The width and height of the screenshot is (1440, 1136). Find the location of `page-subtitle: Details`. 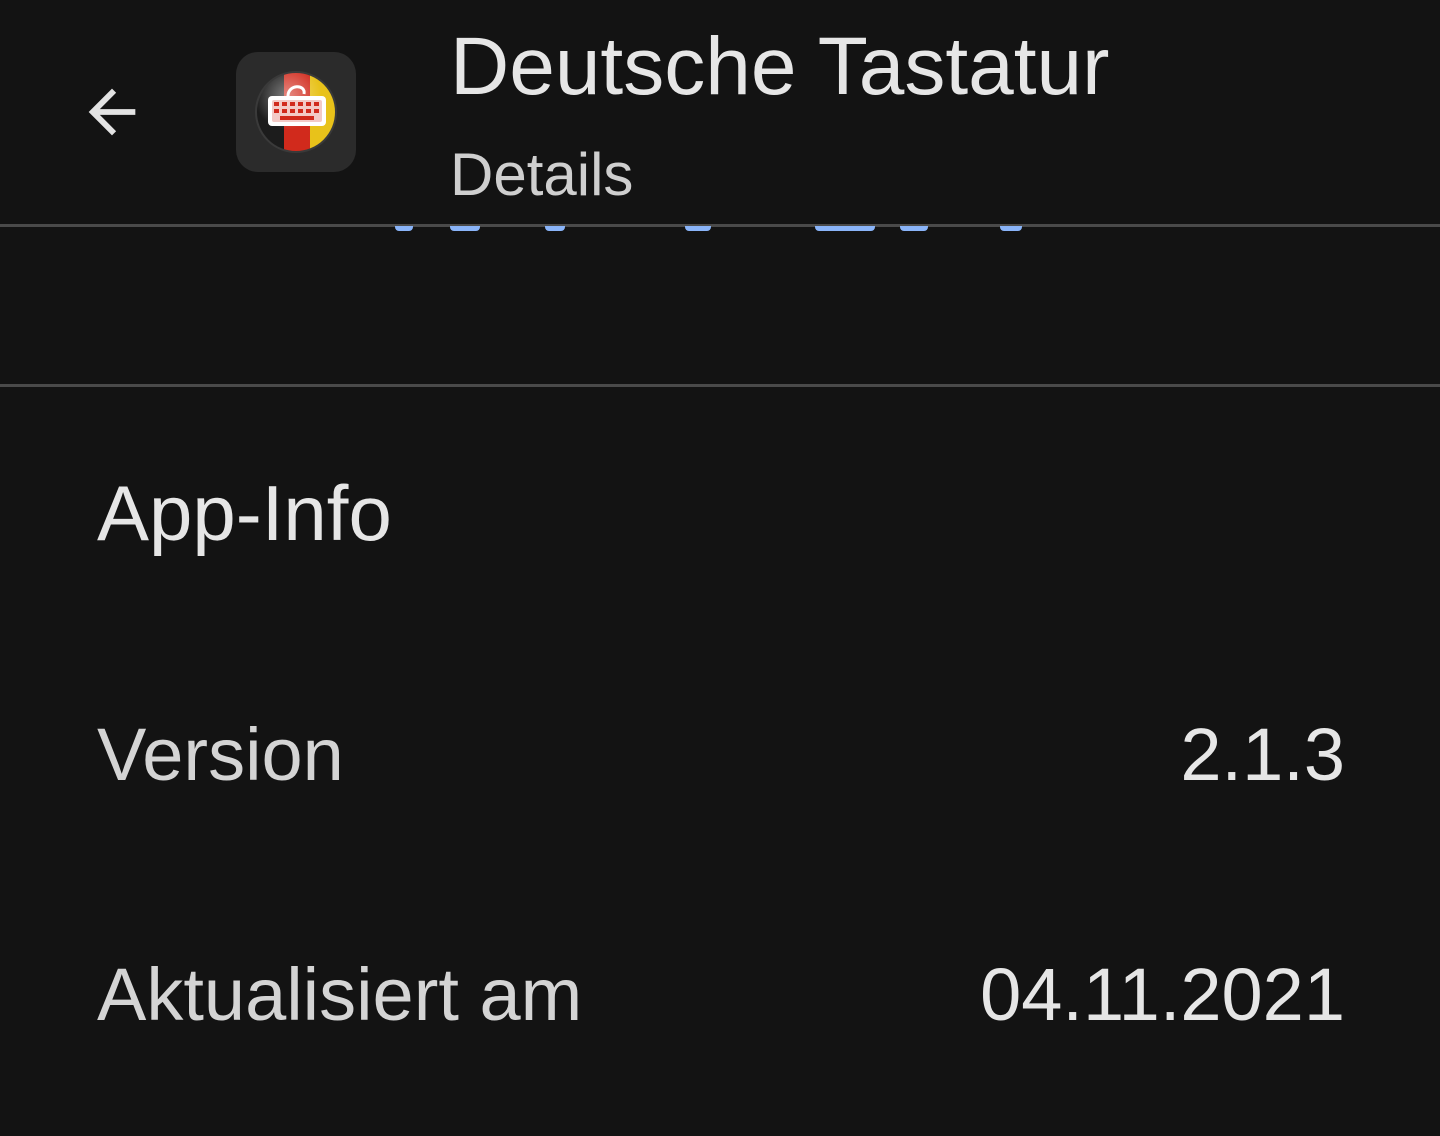

page-subtitle: Details is located at coordinates (542, 174).